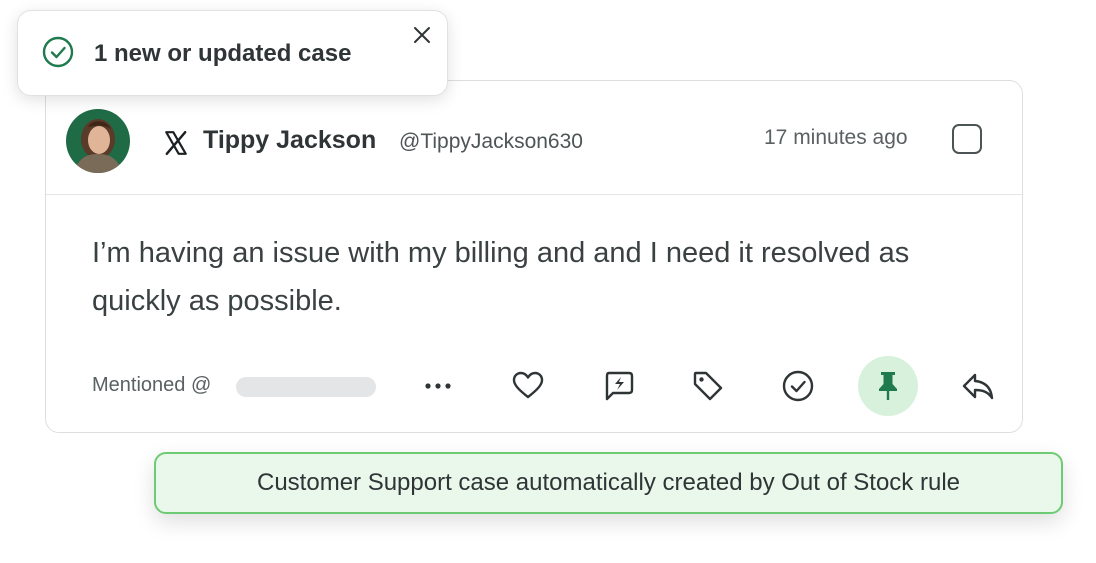  What do you see at coordinates (289, 140) in the screenshot?
I see `author-name: Tippy Jackson` at bounding box center [289, 140].